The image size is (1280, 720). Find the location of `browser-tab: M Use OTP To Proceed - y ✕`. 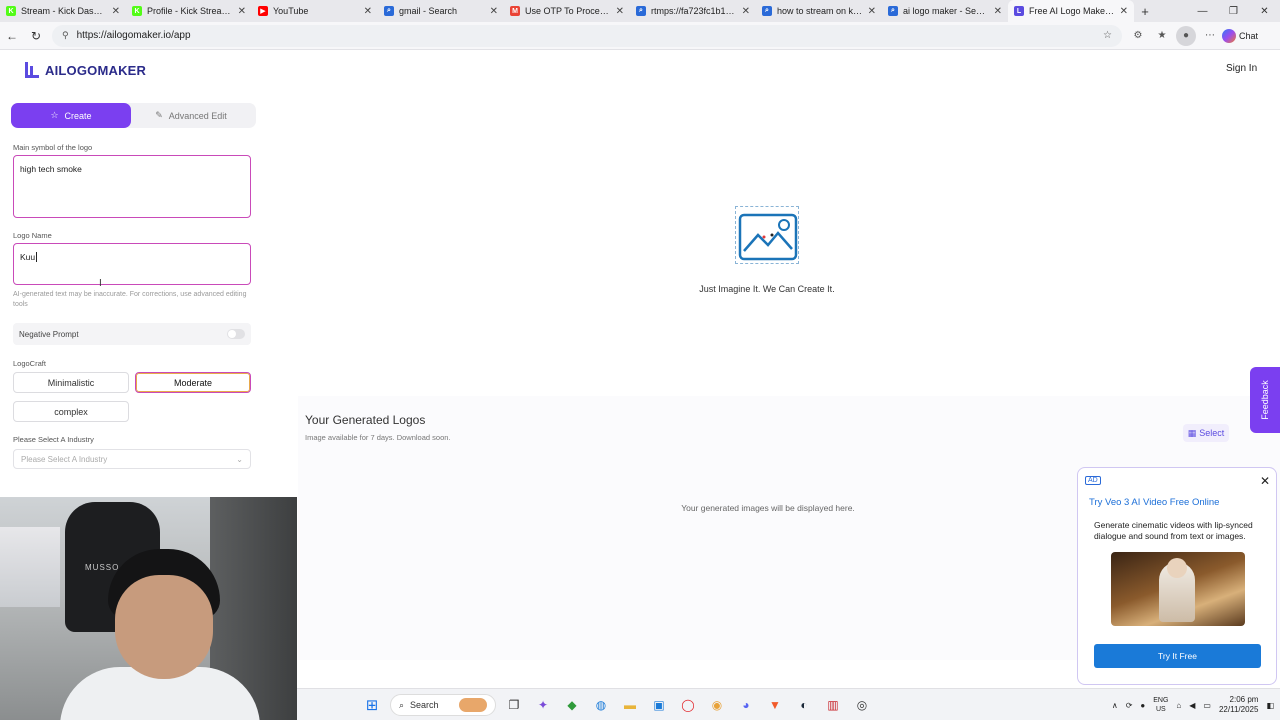

browser-tab: M Use OTP To Proceed - y ✕ is located at coordinates (567, 11).